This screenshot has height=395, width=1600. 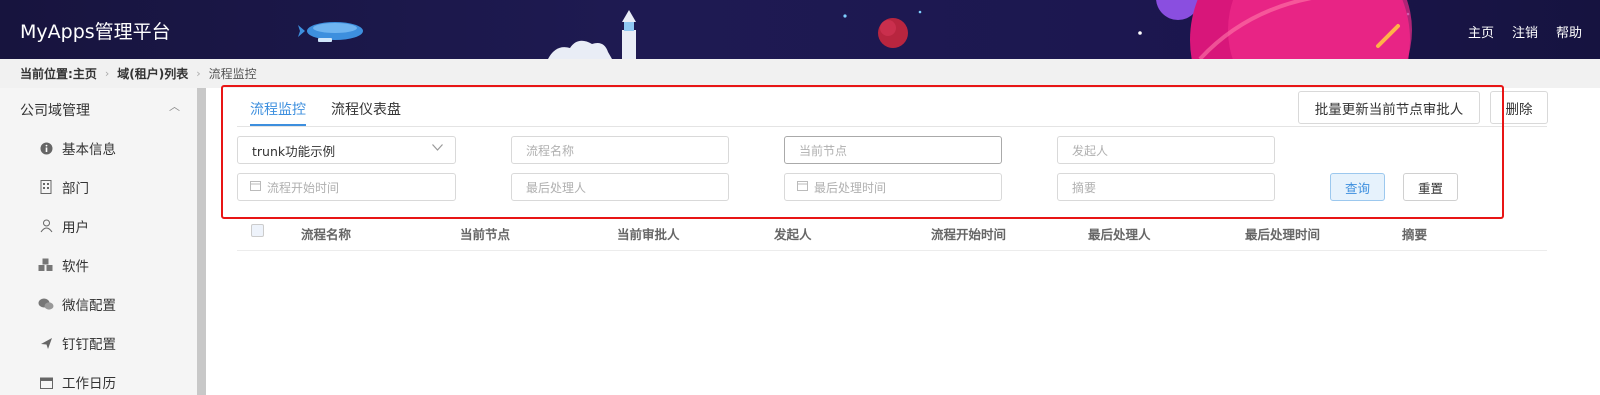 I want to click on sidebar-item-label: 软件, so click(x=75, y=267).